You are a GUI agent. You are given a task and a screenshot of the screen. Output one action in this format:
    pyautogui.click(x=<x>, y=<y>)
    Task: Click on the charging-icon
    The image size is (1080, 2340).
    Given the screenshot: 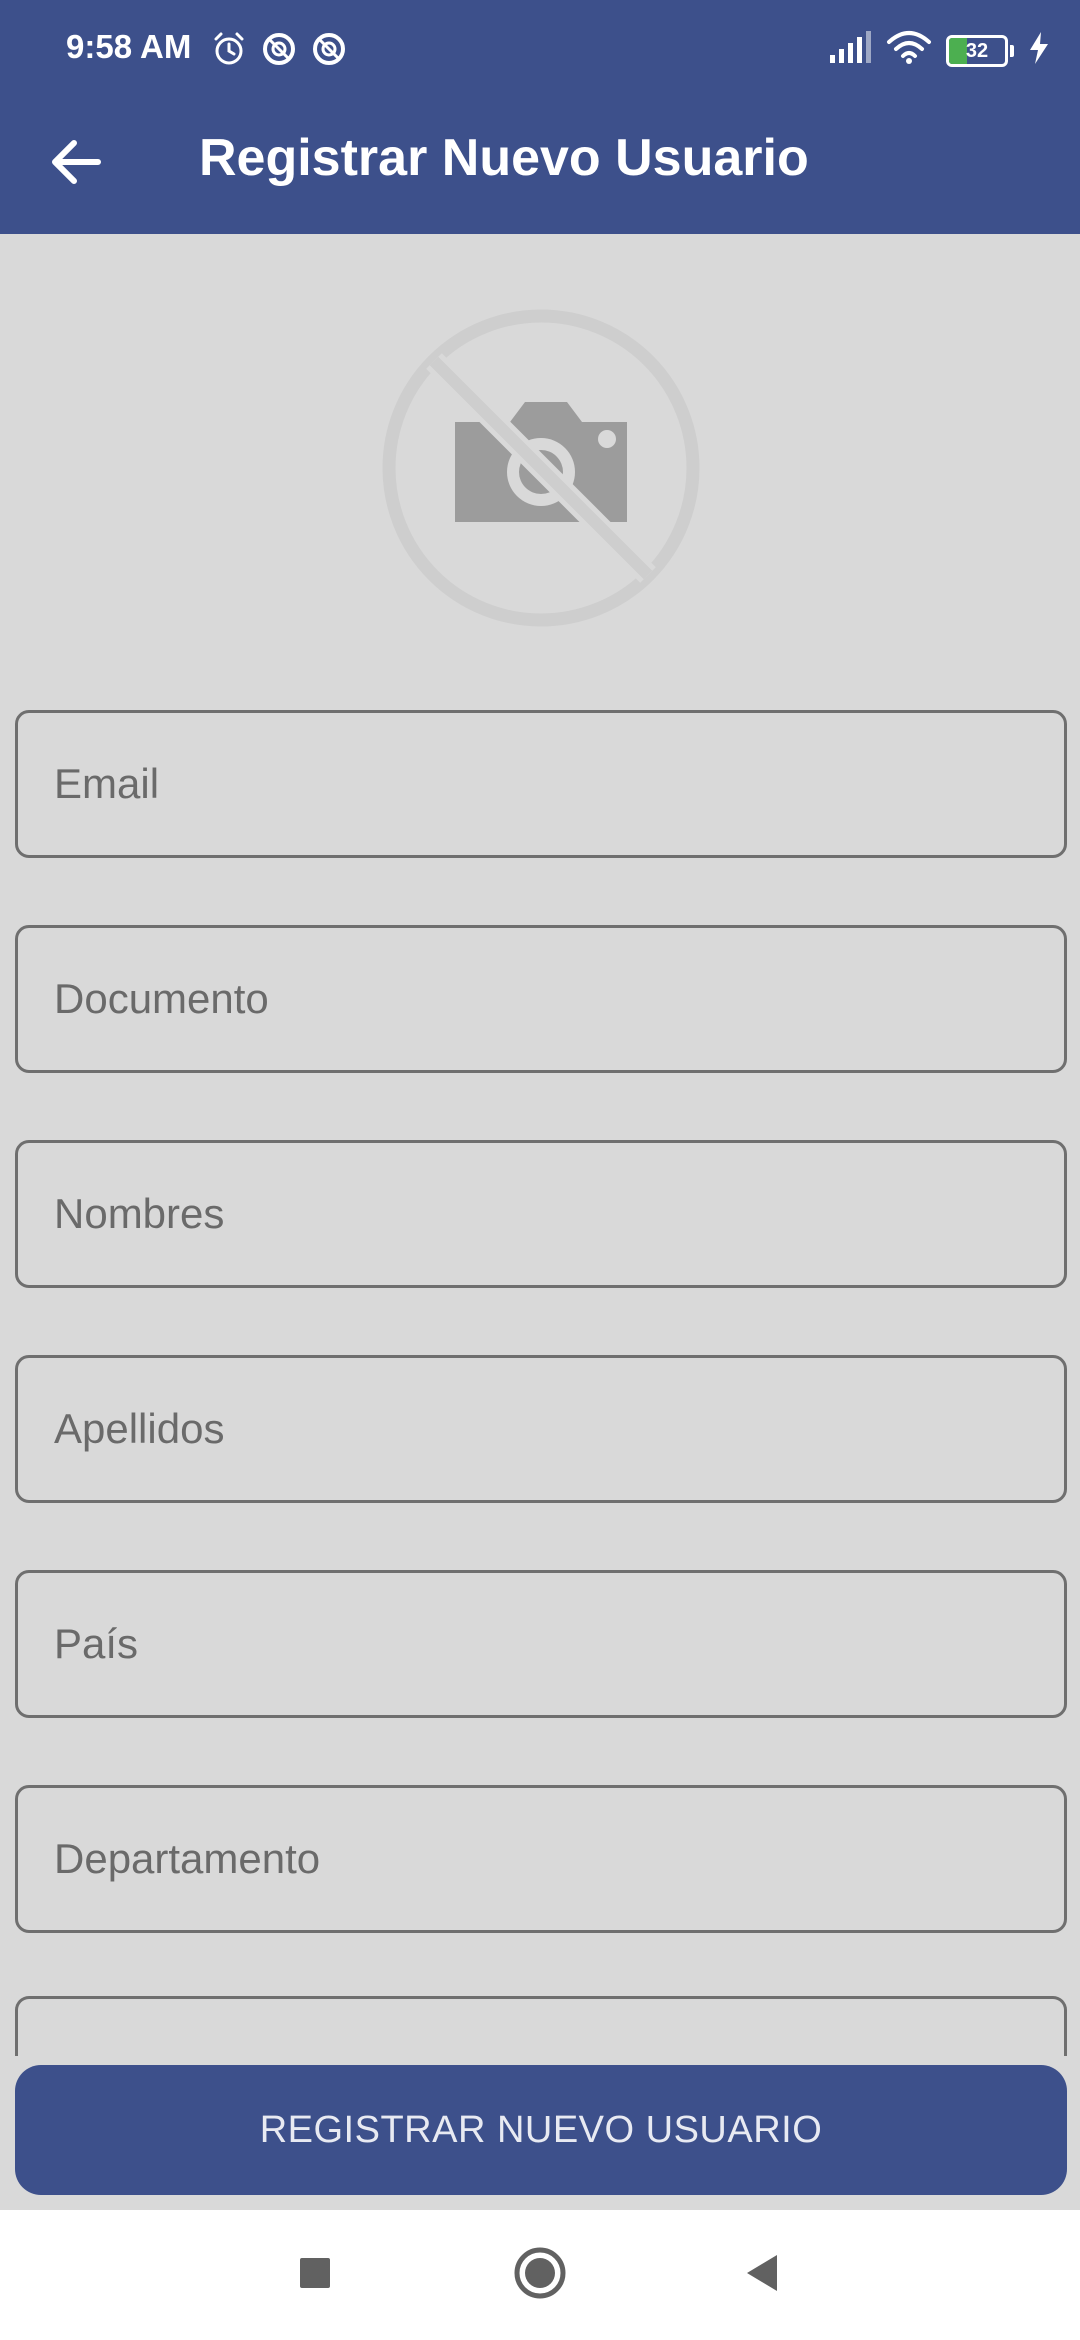 What is the action you would take?
    pyautogui.click(x=1039, y=50)
    